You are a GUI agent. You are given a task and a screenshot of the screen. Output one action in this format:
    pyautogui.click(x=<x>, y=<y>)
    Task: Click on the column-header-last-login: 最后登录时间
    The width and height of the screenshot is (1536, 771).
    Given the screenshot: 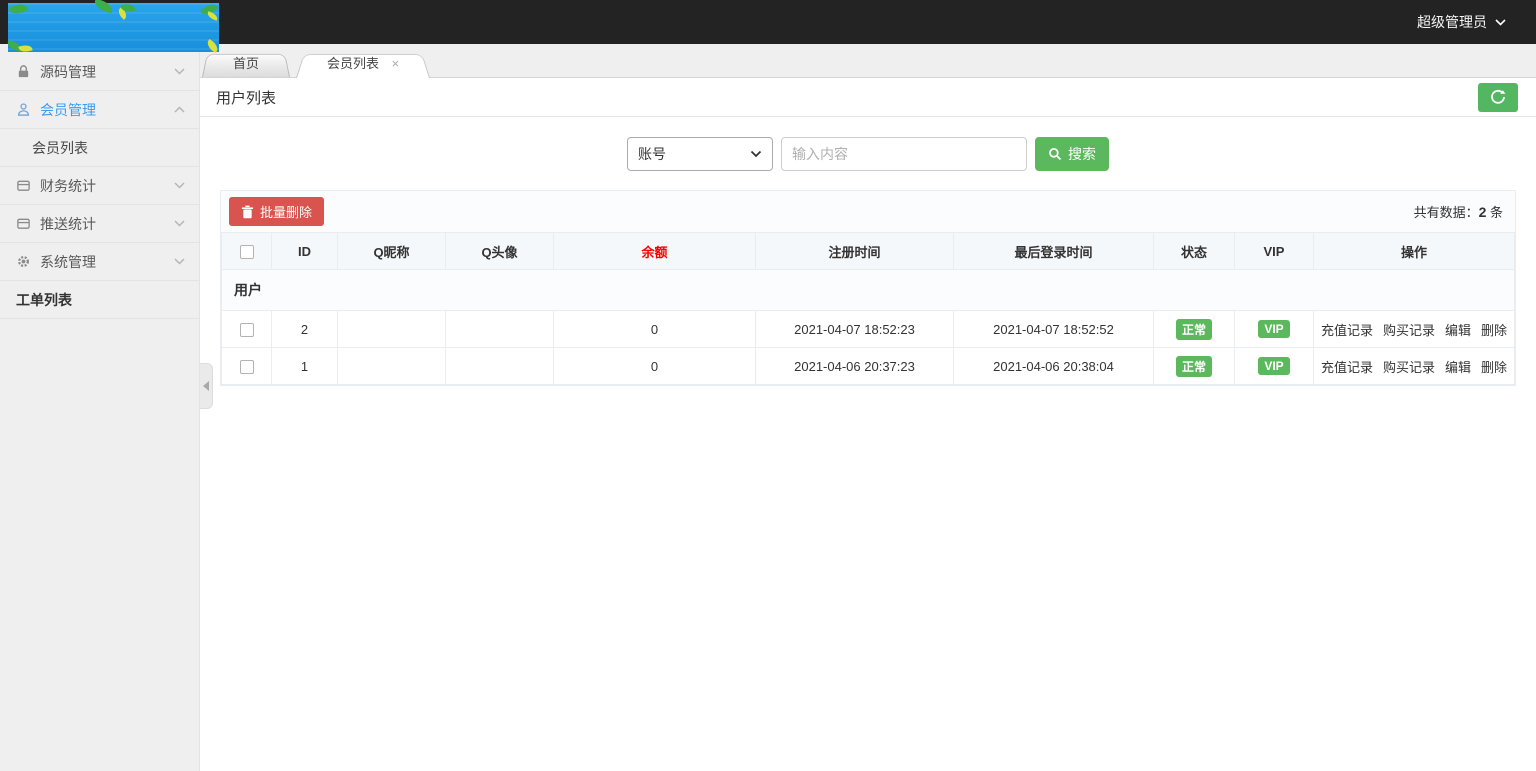 What is the action you would take?
    pyautogui.click(x=1053, y=251)
    